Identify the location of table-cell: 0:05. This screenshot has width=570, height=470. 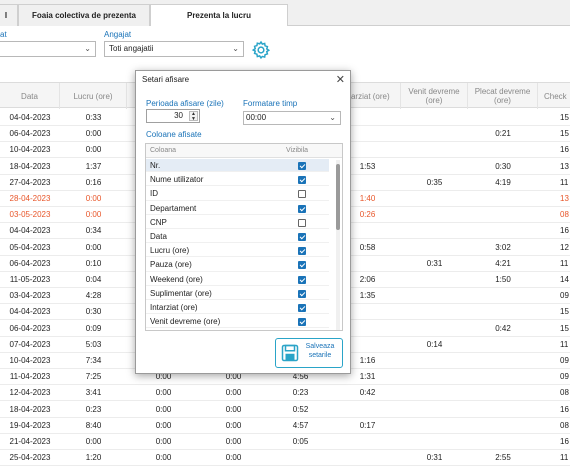
(300, 441).